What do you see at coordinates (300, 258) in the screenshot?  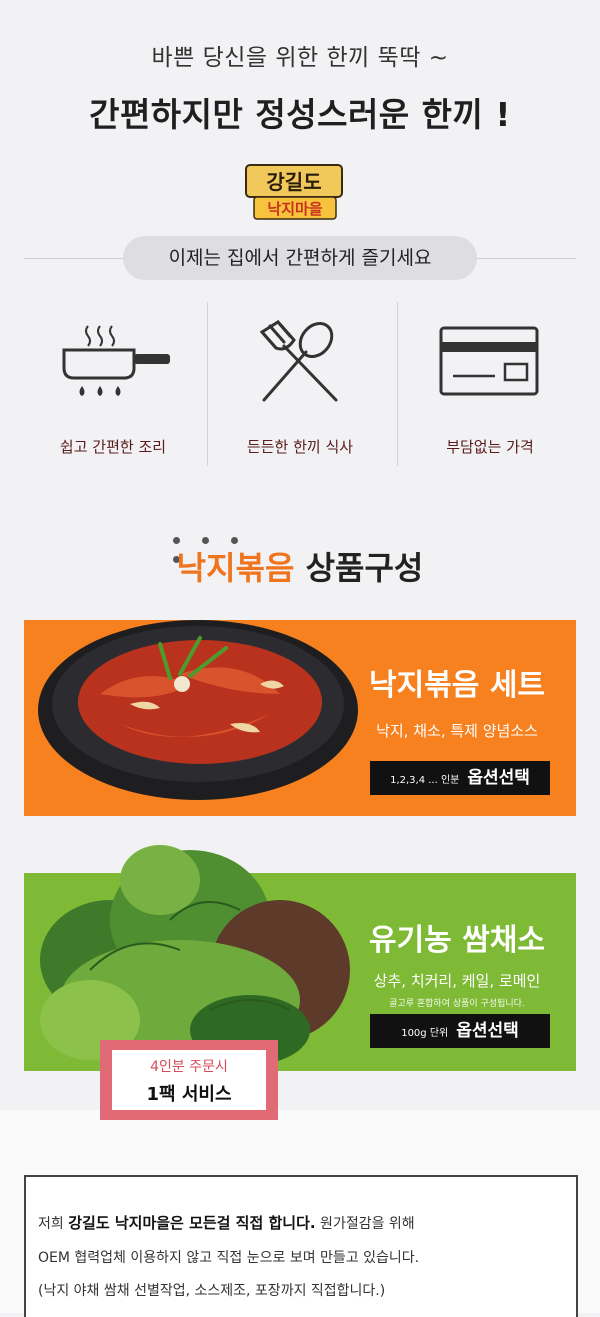 I see `tagline-pill: 이제는 집에서 간편하게 즐기세요` at bounding box center [300, 258].